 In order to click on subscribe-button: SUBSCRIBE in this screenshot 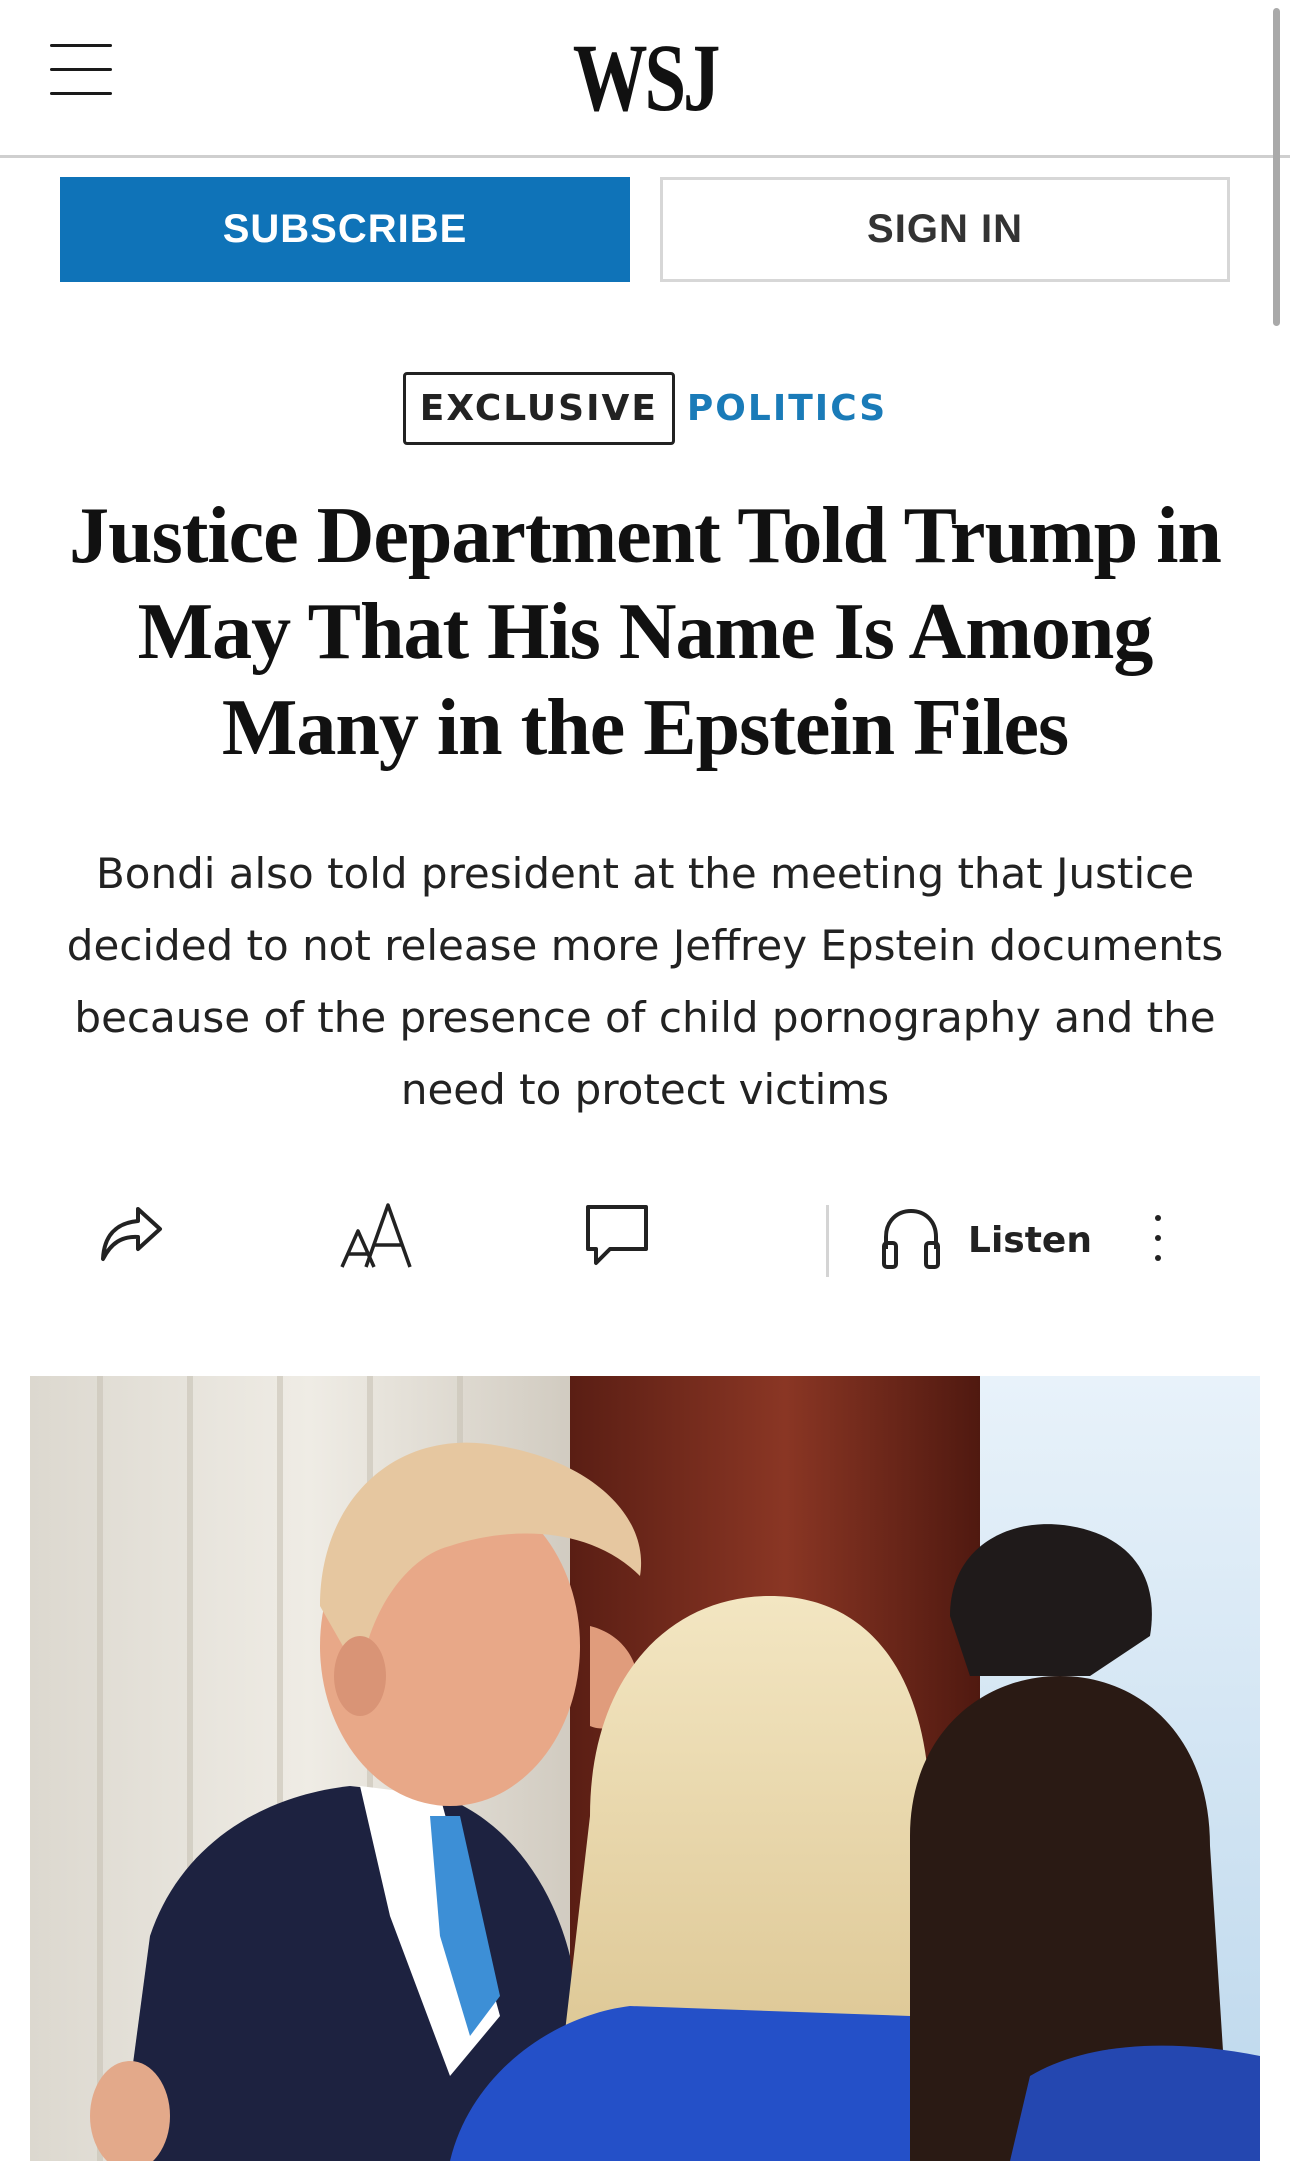, I will do `click(345, 229)`.